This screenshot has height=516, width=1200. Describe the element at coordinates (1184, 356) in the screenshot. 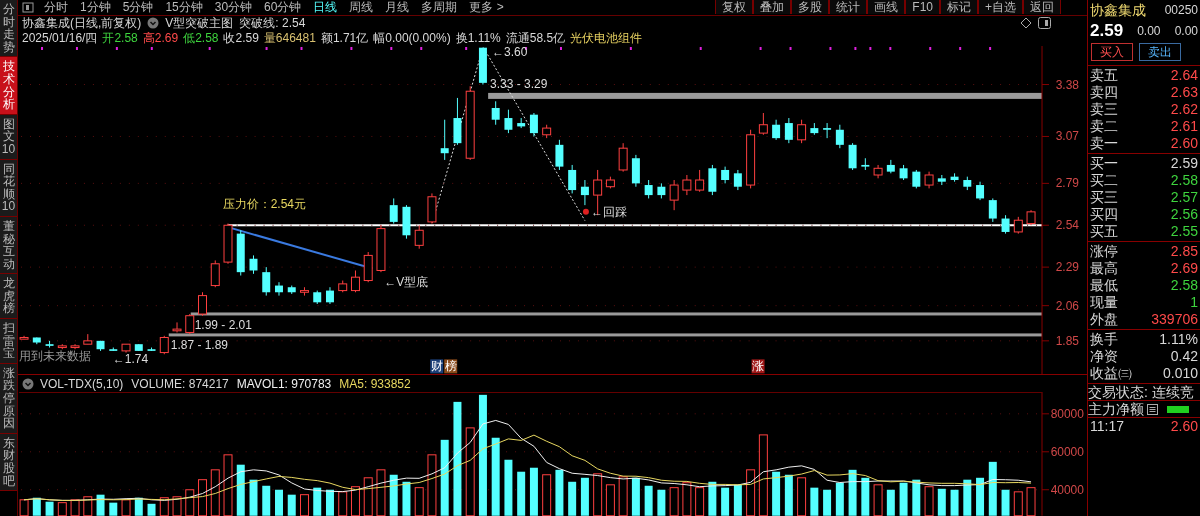

I see `field-value: 0.42` at that location.